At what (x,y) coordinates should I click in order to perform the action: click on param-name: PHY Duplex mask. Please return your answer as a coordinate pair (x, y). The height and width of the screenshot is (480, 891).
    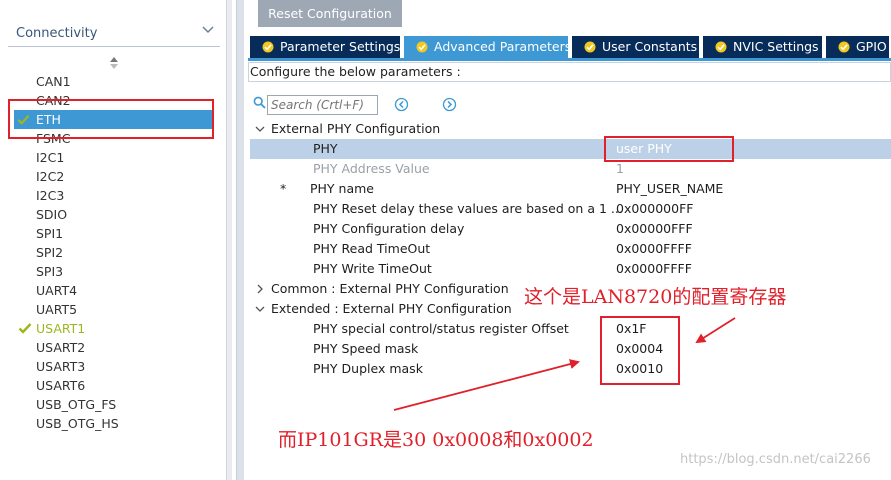
    Looking at the image, I should click on (368, 368).